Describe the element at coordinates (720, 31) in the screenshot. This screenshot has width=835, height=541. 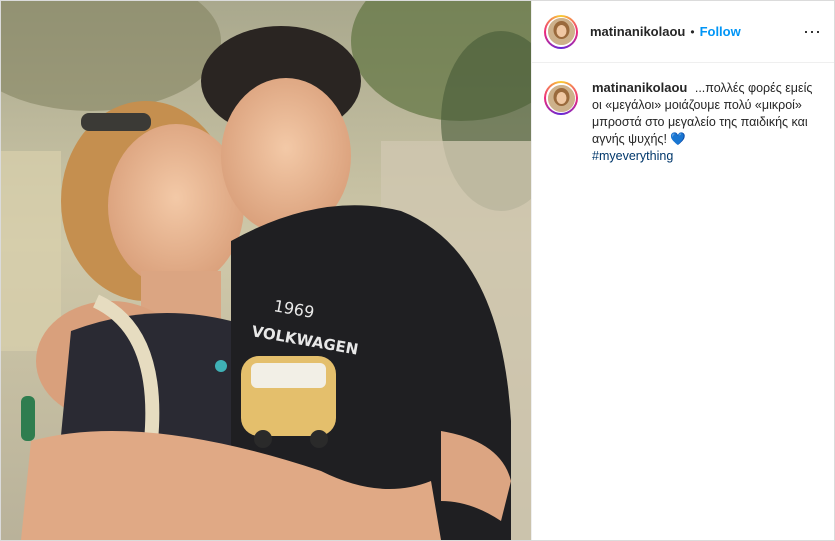
I see `follow-button: Follow` at that location.